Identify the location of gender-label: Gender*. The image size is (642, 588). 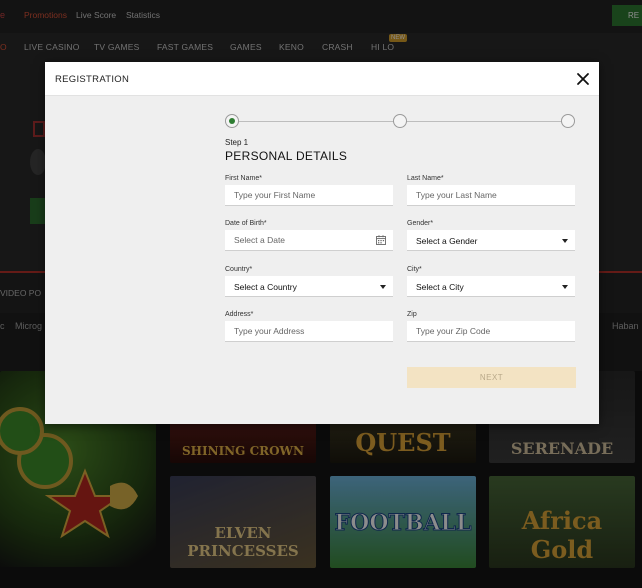
(420, 223).